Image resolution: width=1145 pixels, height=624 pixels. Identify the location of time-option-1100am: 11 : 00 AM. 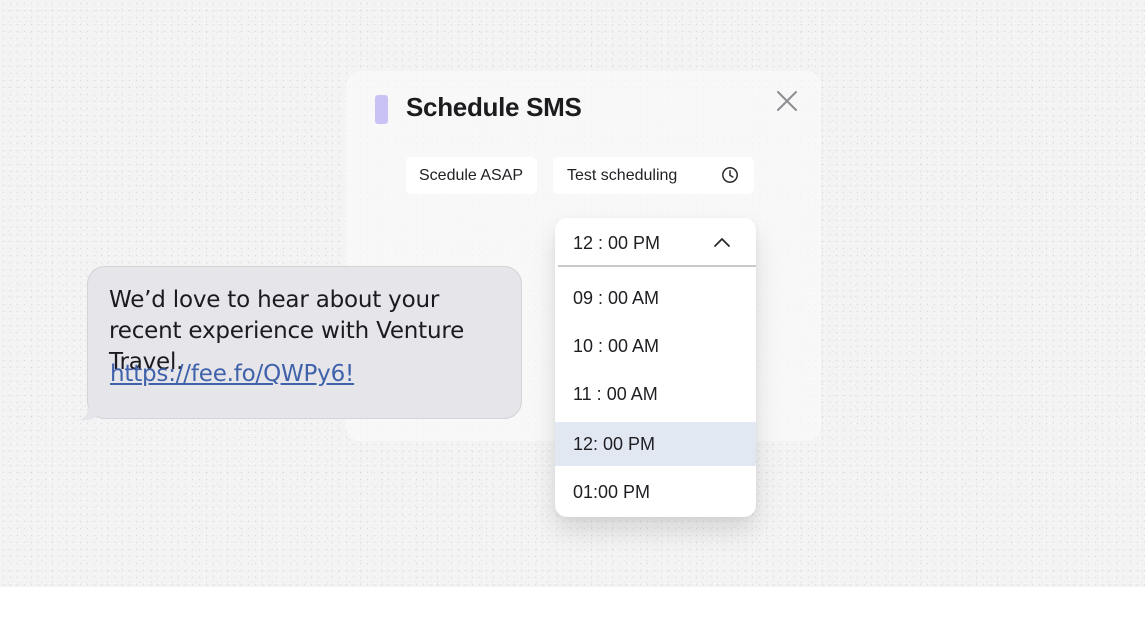
(655, 394).